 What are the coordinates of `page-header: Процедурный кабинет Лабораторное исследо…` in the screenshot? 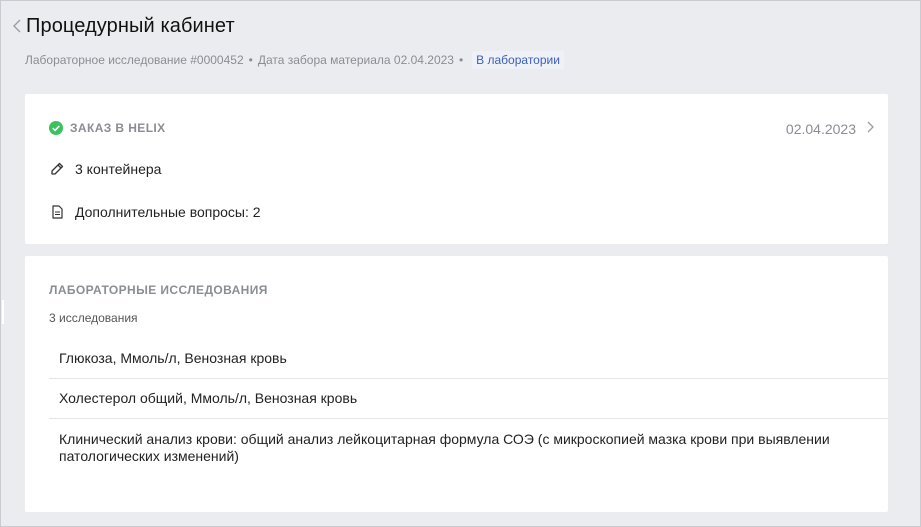 It's located at (460, 41).